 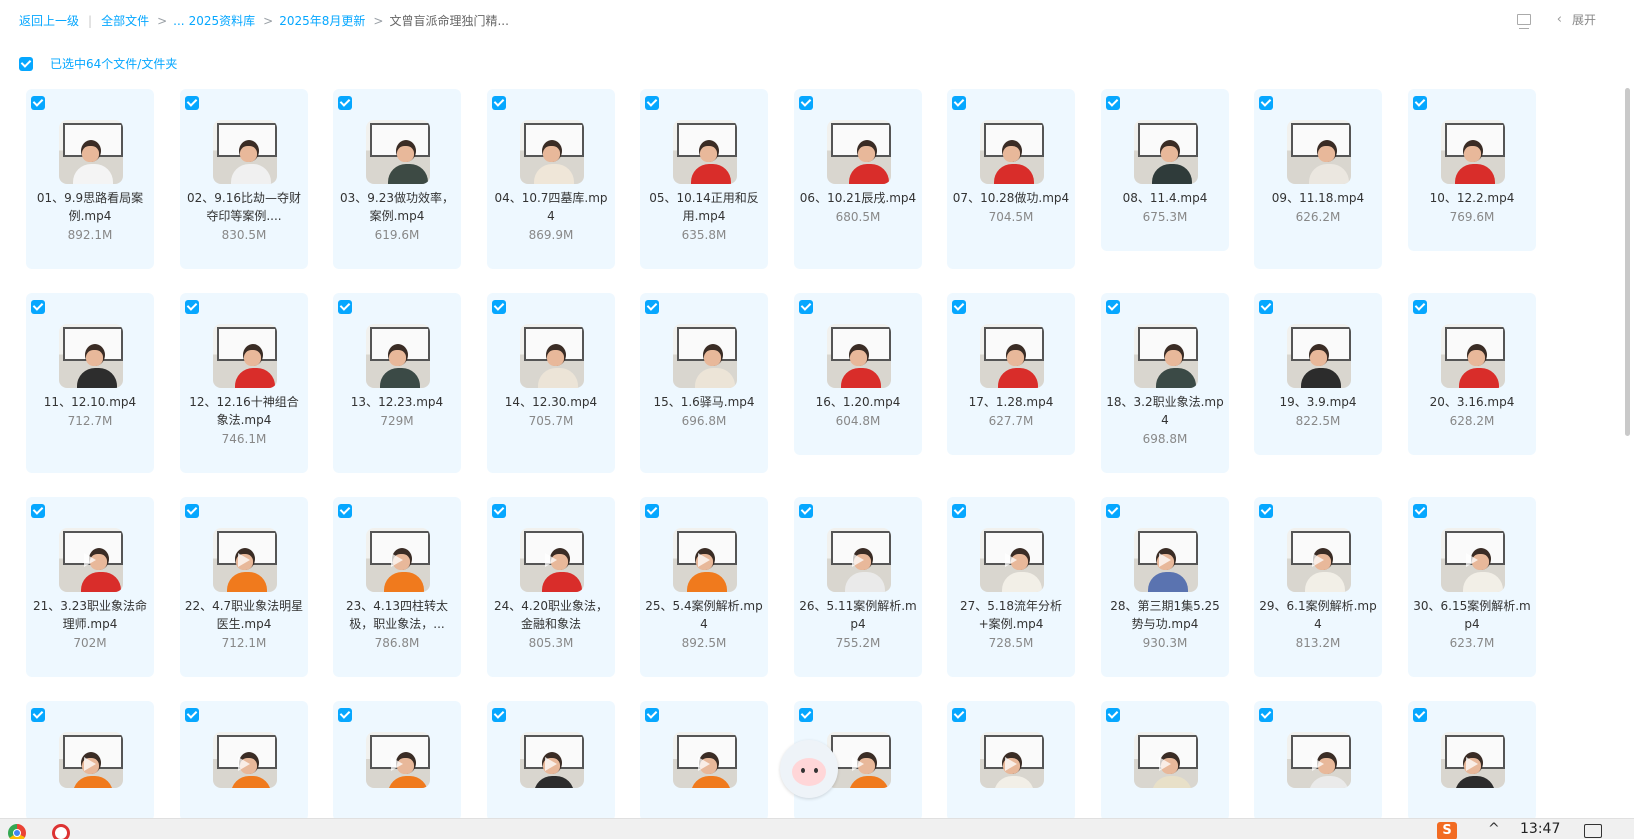 What do you see at coordinates (244, 587) in the screenshot?
I see `file-tile: 22、4.7职业象法明星医生.mp4 712.1M` at bounding box center [244, 587].